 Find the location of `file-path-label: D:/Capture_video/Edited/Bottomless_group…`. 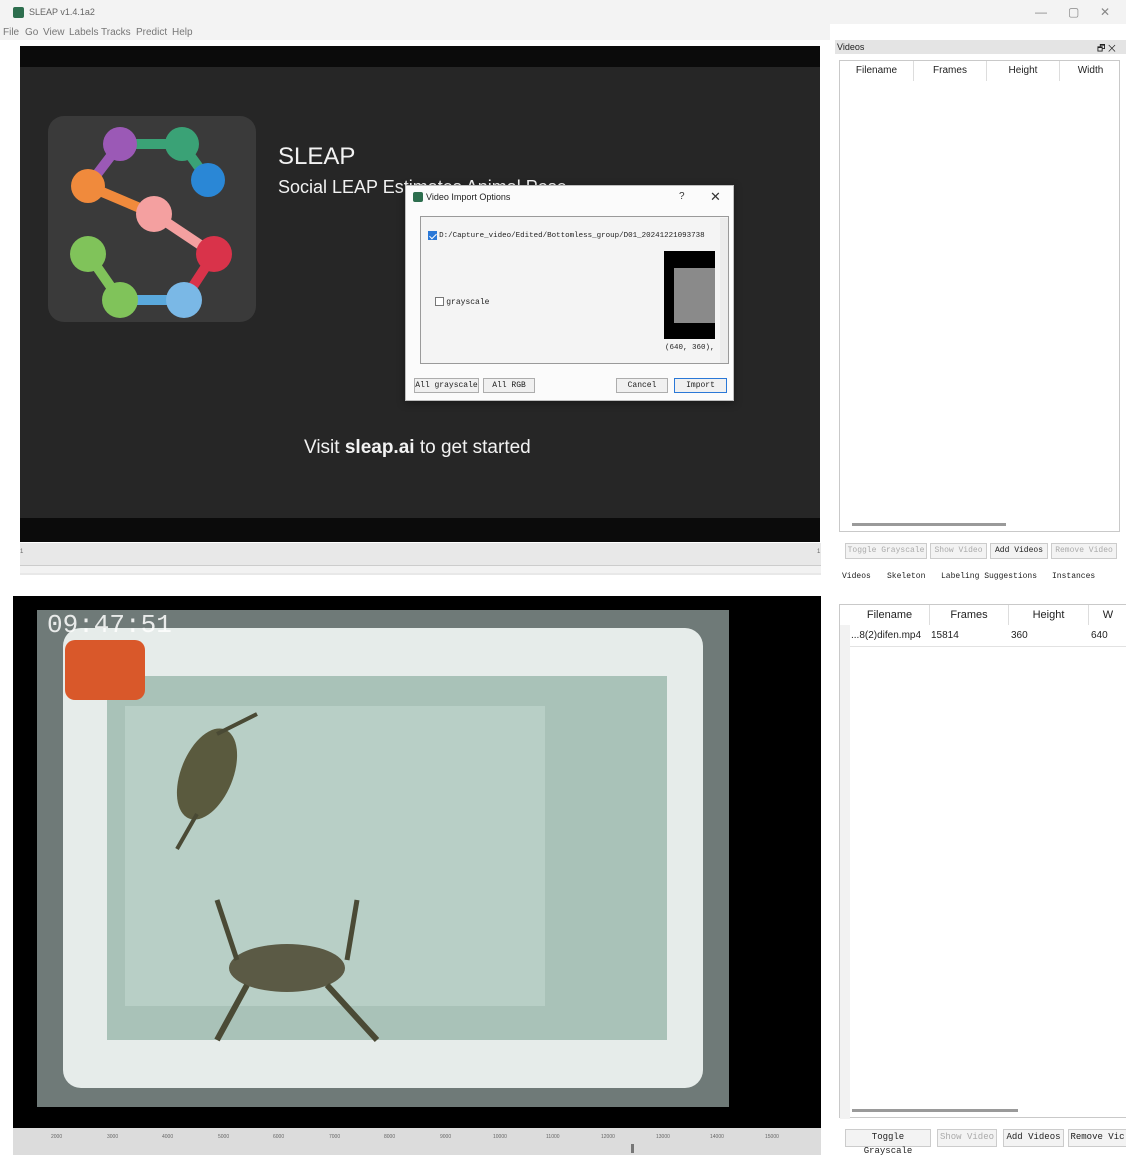

file-path-label: D:/Capture_video/Edited/Bottomless_group… is located at coordinates (572, 236).